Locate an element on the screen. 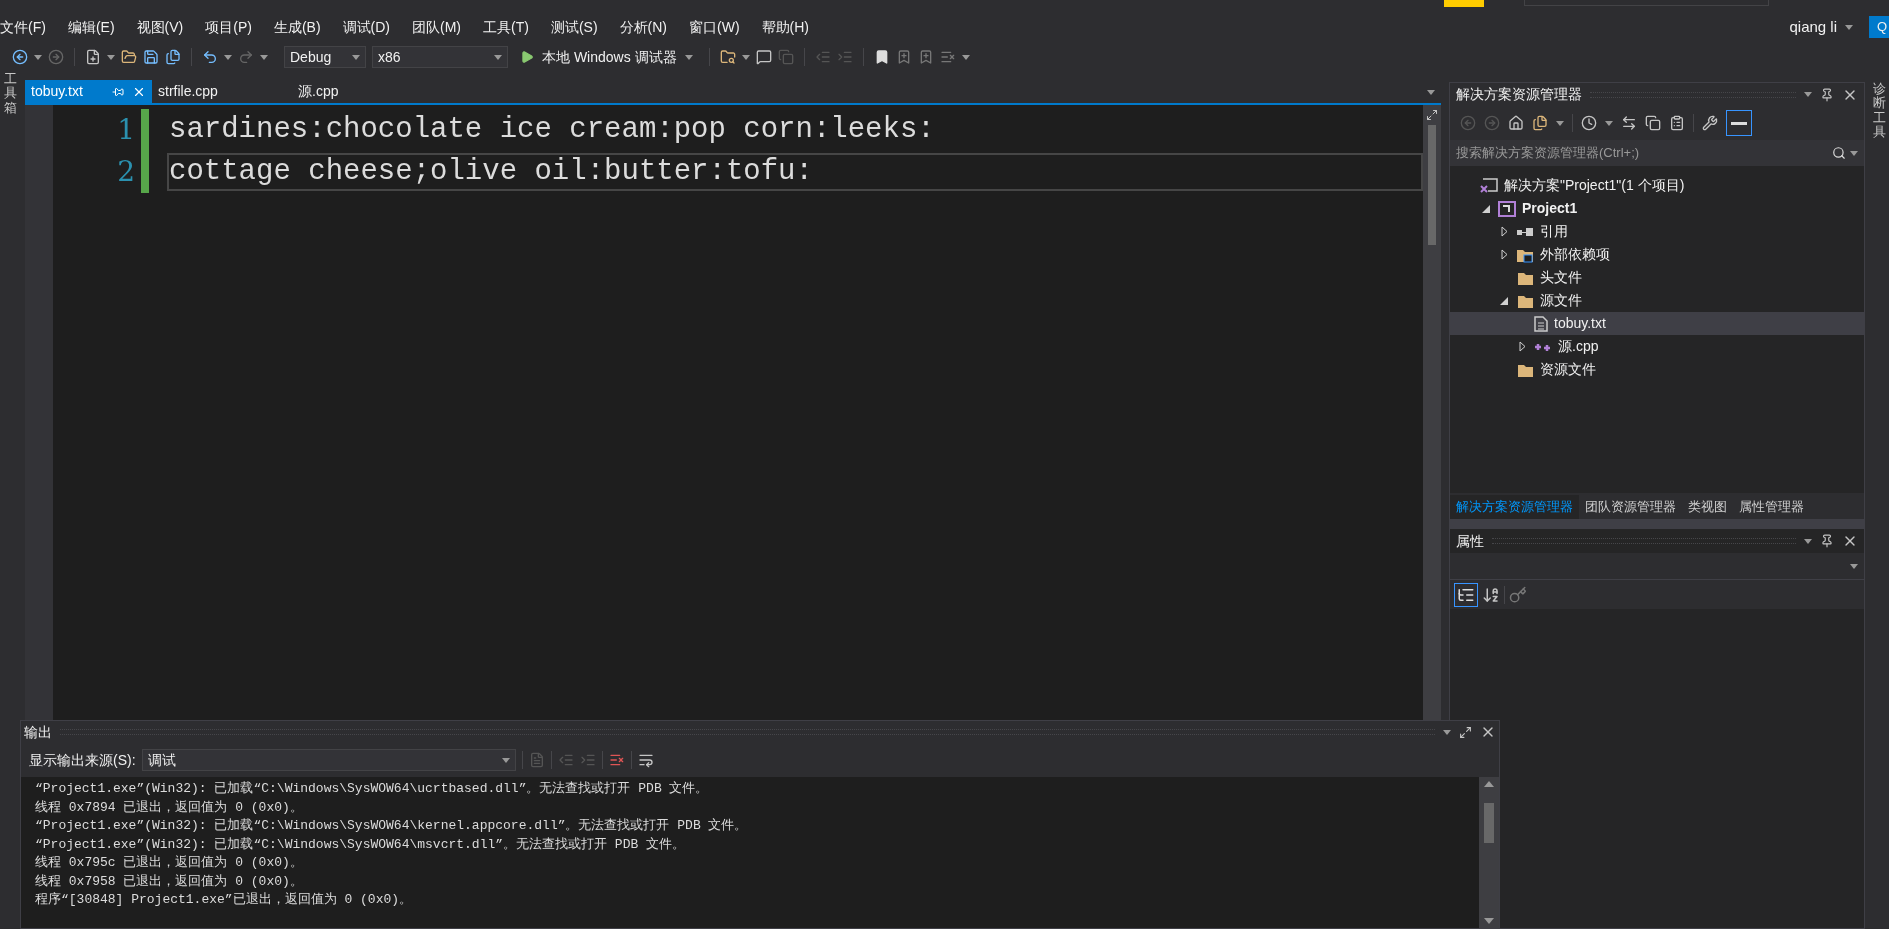 The image size is (1889, 929). back-icon is located at coordinates (20, 57).